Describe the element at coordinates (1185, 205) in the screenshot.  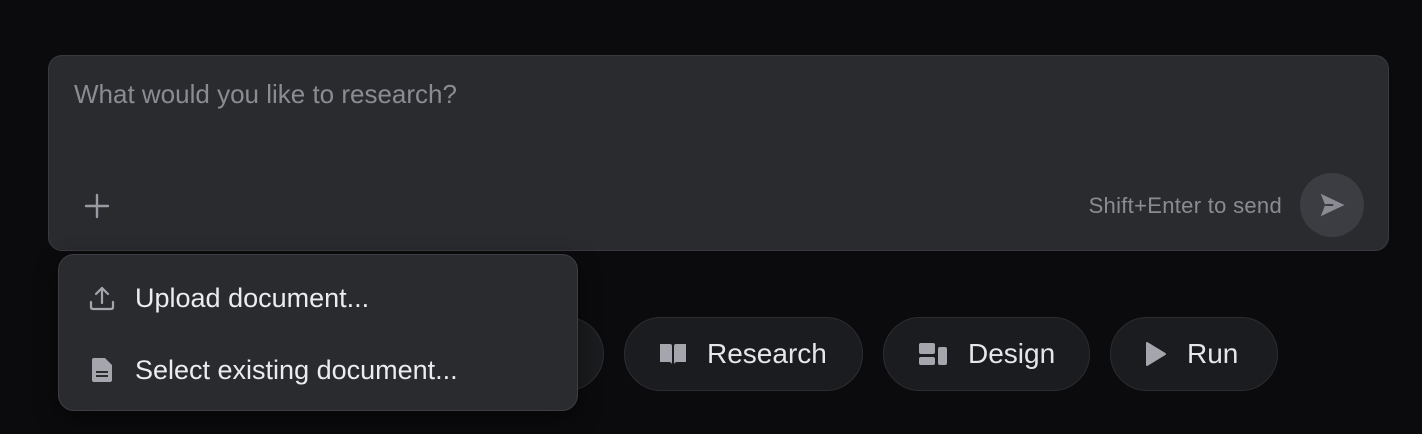
I see `send-hint: Shift+Enter to send` at that location.